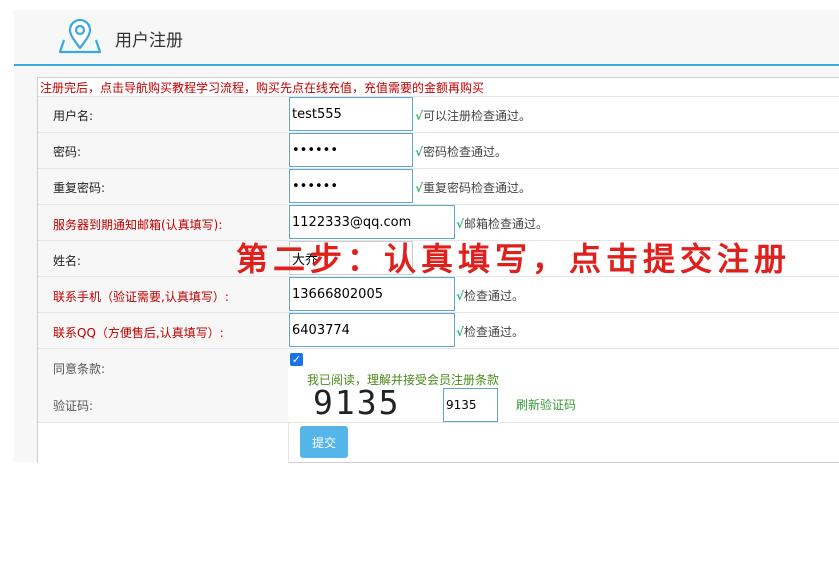  What do you see at coordinates (141, 297) in the screenshot?
I see `phone-label: 联系手机（验证需要,认真填写）:` at bounding box center [141, 297].